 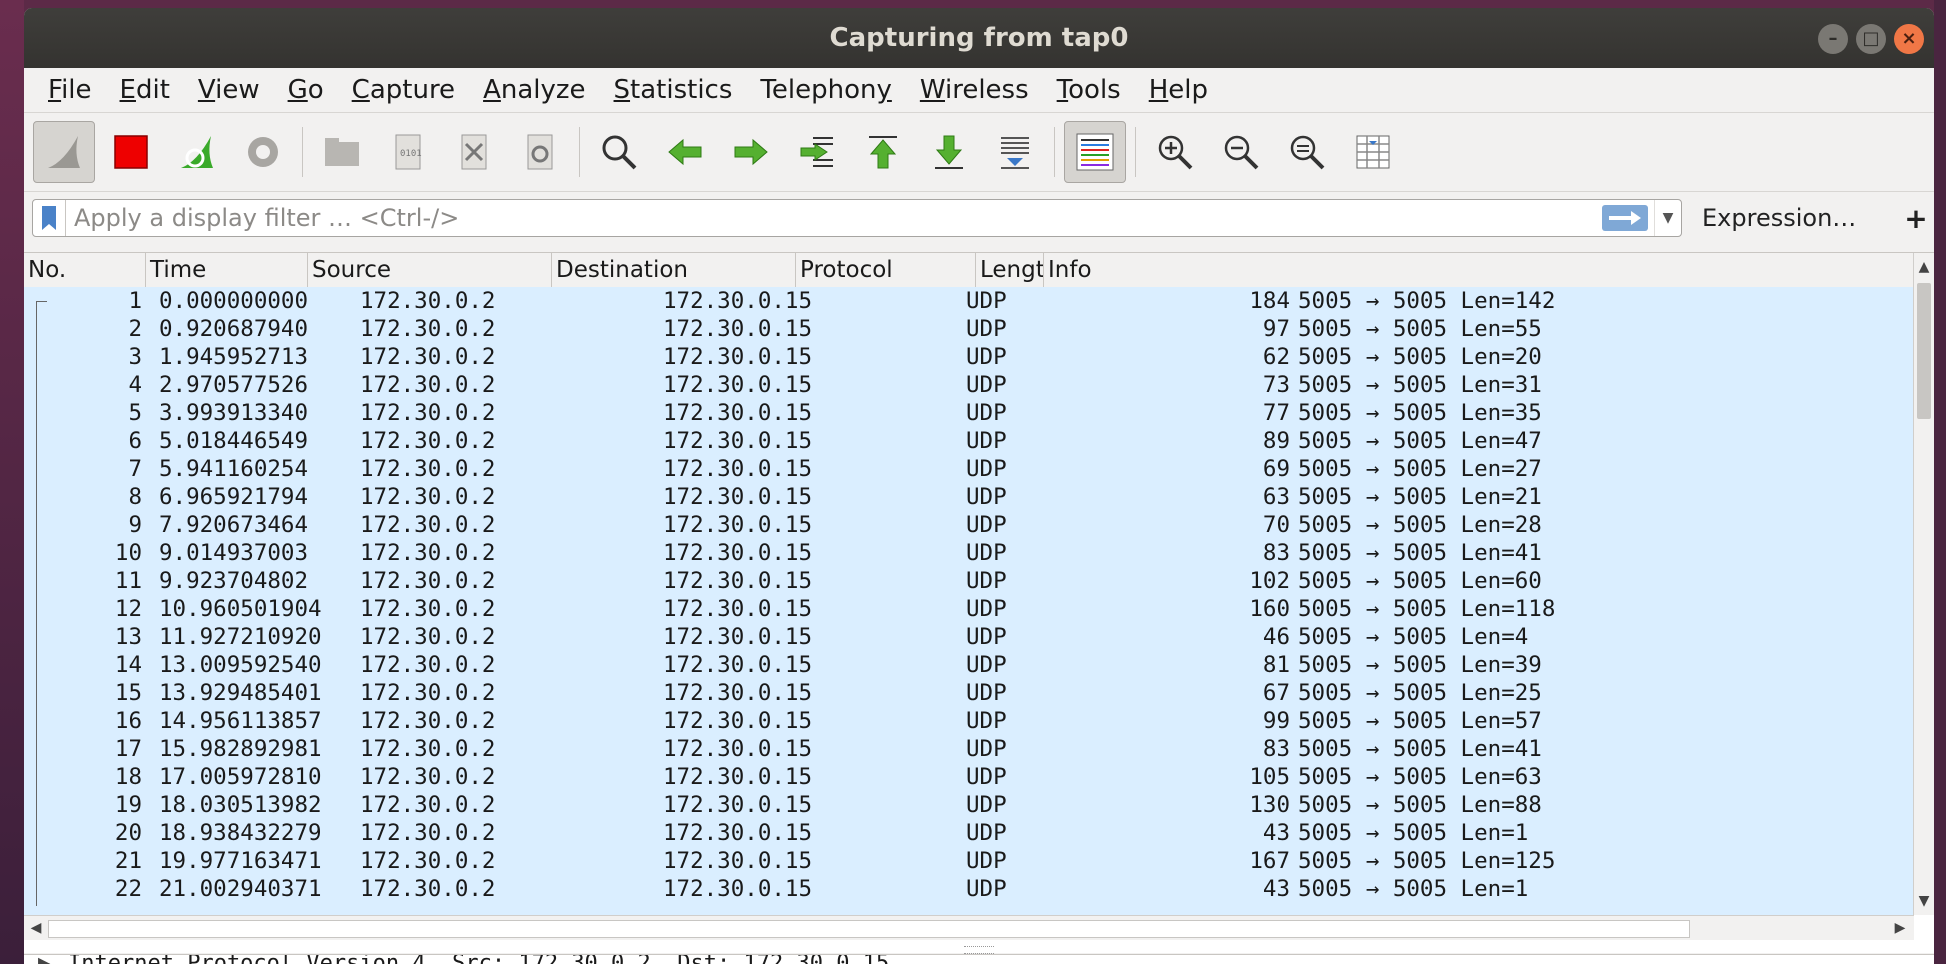 I want to click on open-file-button, so click(x=342, y=152).